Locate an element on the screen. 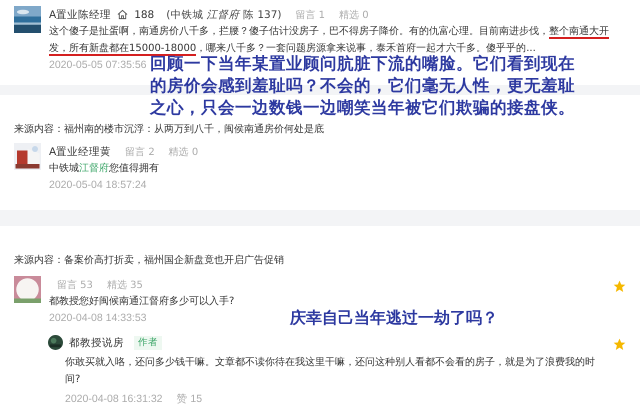 The height and width of the screenshot is (405, 640). comment-date: 2020-05-05 07:35:56 is located at coordinates (97, 65).